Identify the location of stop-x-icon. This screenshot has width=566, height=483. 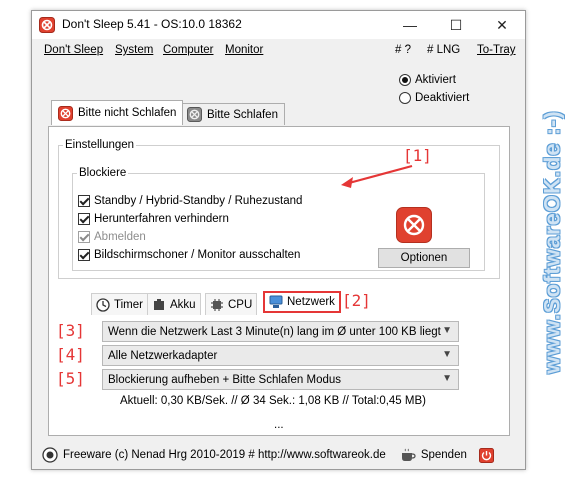
(414, 225).